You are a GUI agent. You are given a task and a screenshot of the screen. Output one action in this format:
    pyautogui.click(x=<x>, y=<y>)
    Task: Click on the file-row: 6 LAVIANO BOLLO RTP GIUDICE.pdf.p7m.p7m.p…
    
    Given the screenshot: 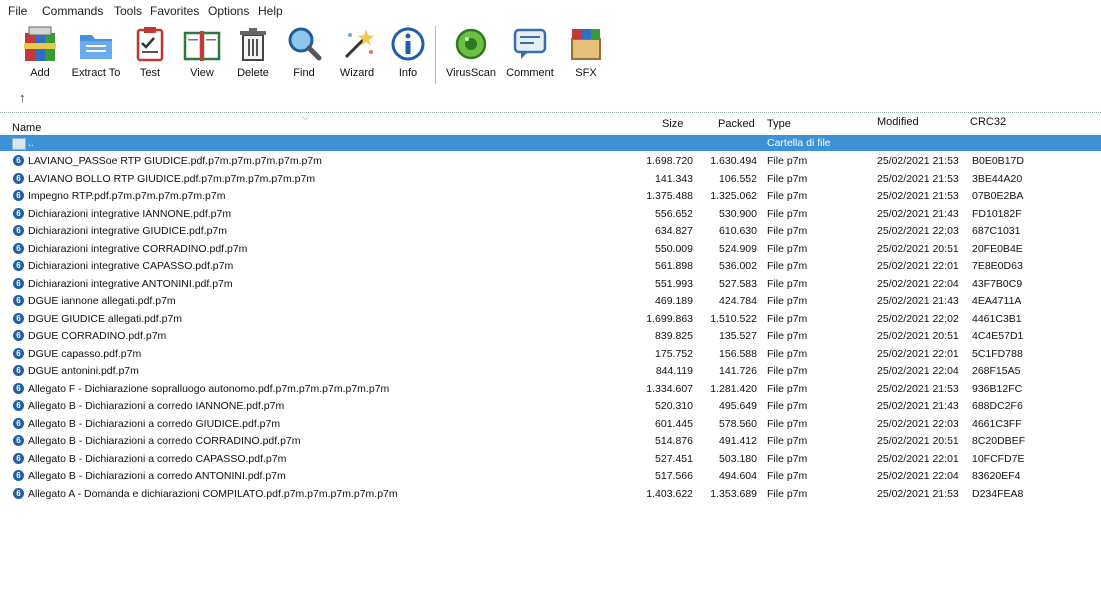 What is the action you would take?
    pyautogui.click(x=550, y=179)
    